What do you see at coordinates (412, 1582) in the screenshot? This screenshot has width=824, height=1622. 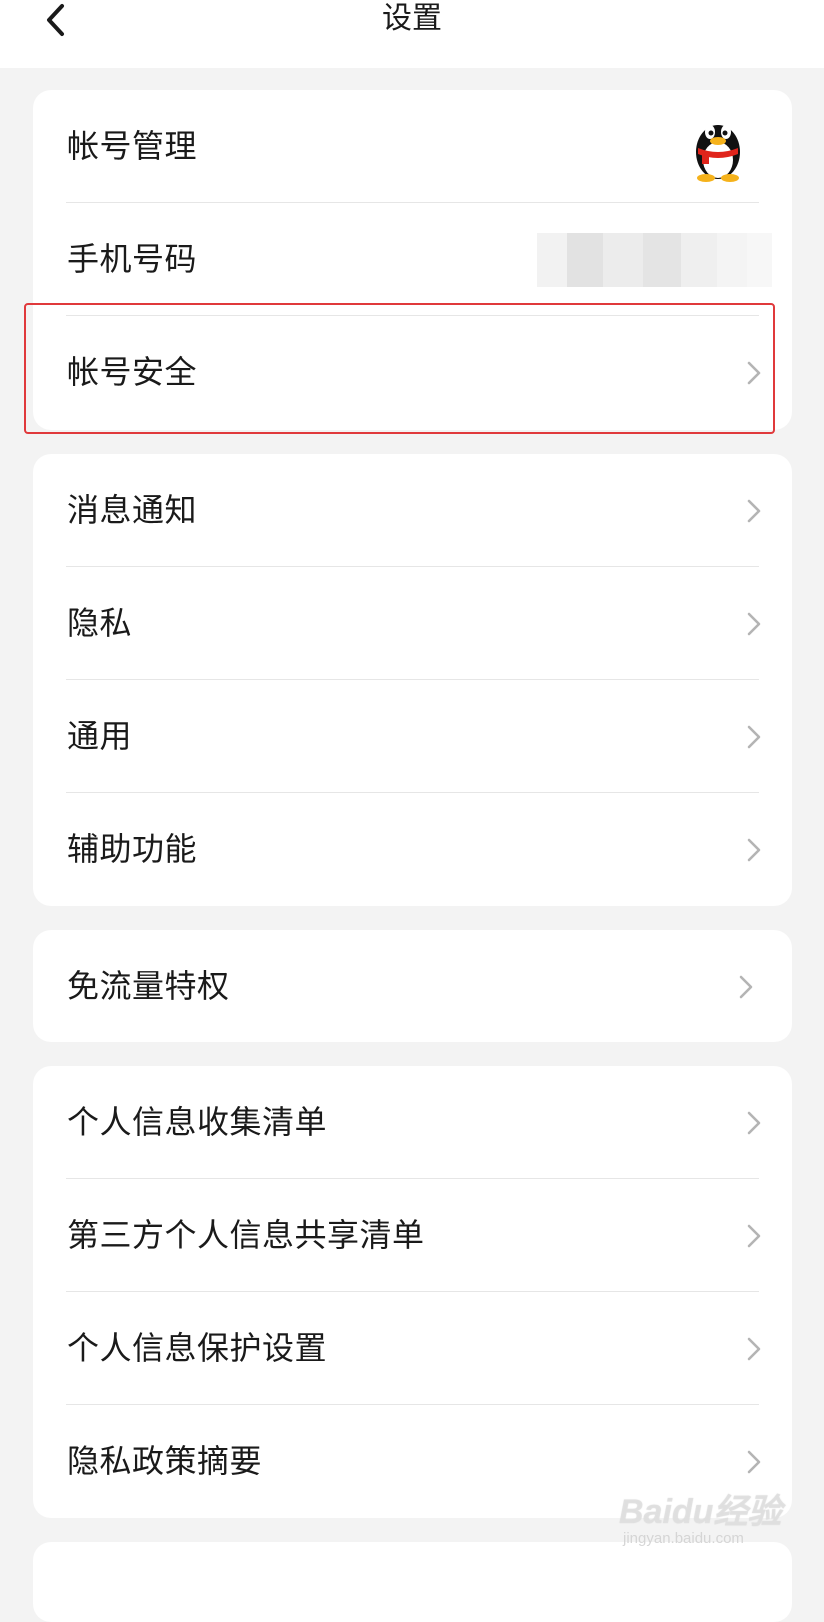 I see `next-group-card` at bounding box center [412, 1582].